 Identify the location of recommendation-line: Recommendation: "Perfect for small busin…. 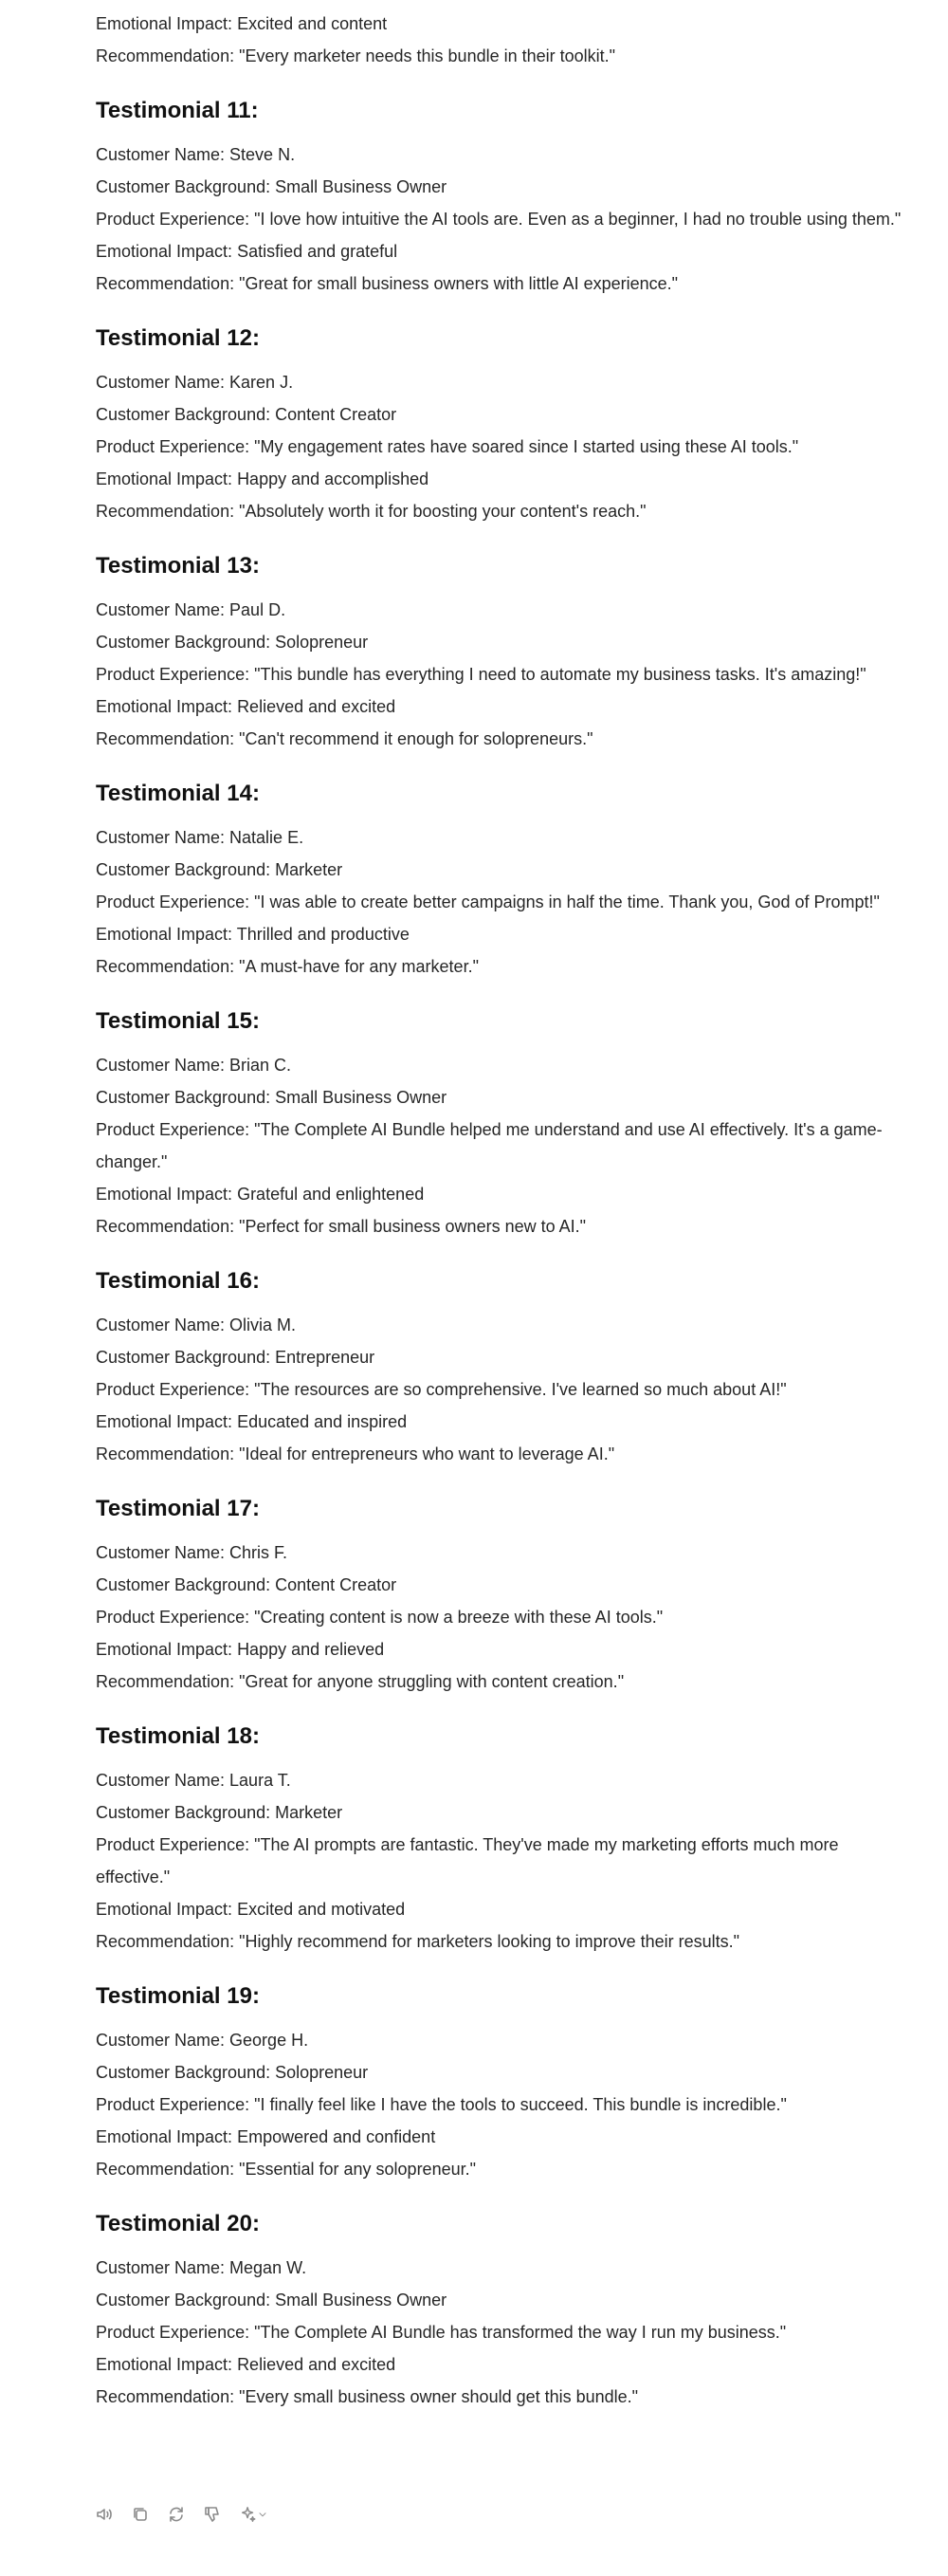
(341, 1226).